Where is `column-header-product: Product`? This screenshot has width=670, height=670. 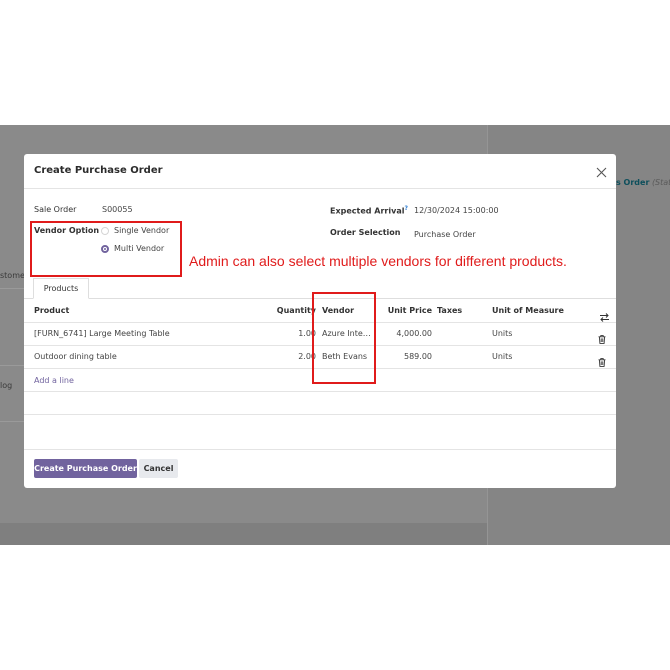 column-header-product: Product is located at coordinates (51, 310).